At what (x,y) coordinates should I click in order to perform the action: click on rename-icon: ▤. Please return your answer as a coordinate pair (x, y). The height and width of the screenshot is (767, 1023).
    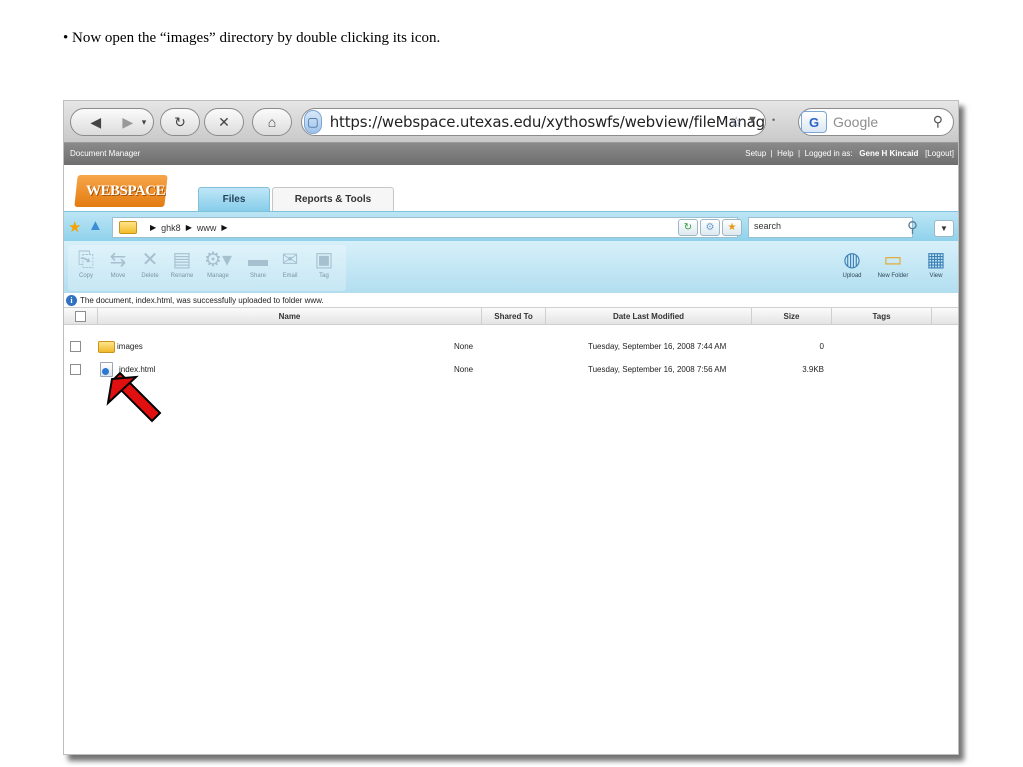
    Looking at the image, I should click on (182, 260).